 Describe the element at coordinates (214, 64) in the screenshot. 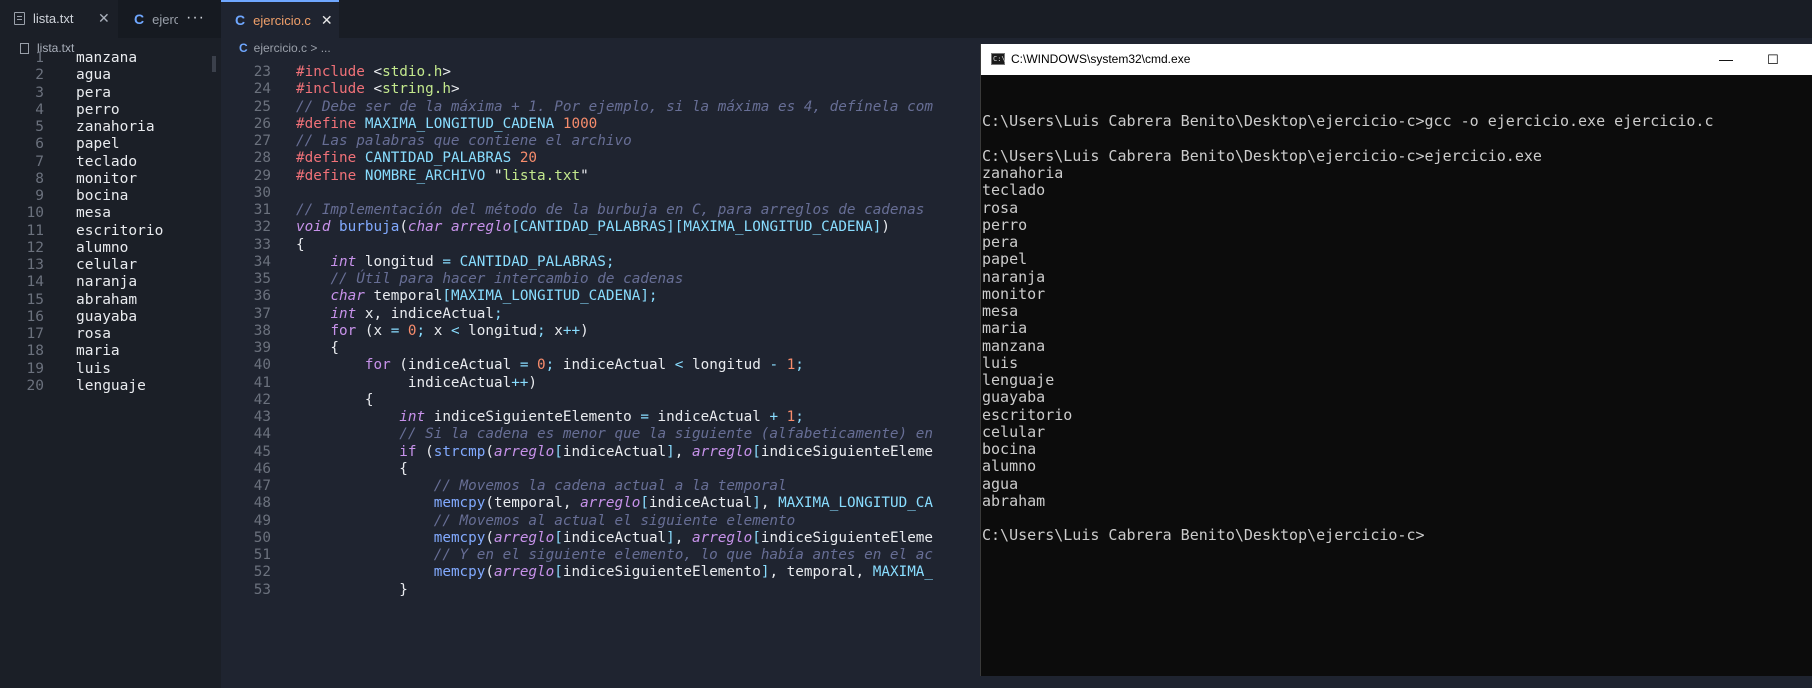

I see `scrollbar-thumb` at that location.